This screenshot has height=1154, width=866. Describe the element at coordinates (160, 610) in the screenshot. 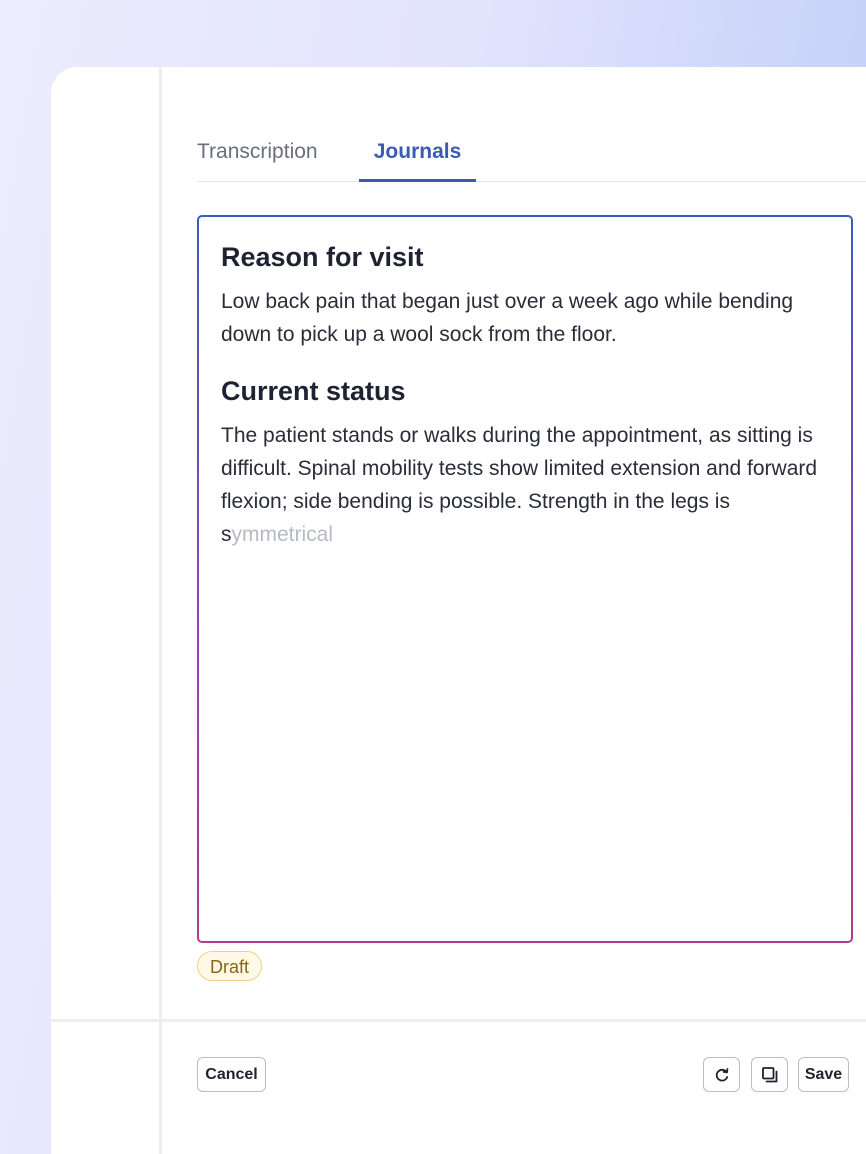

I see `sidebar-divider` at that location.